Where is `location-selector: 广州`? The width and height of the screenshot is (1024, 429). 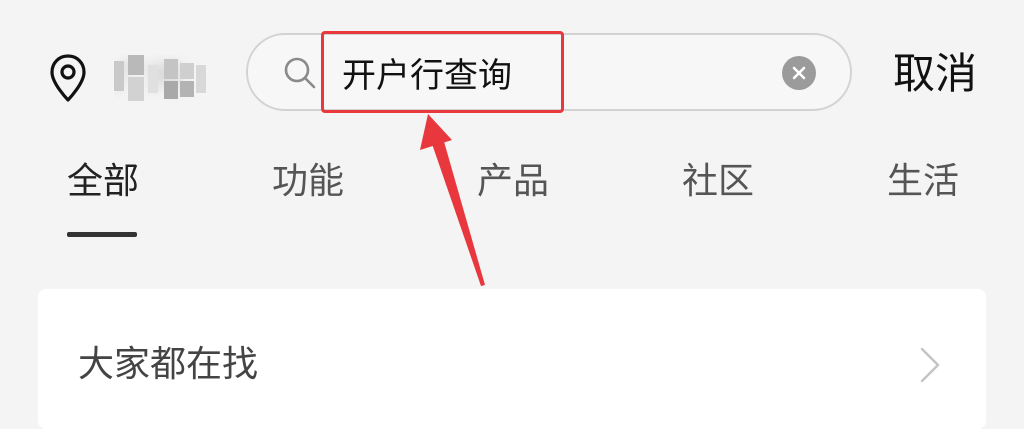 location-selector: 广州 is located at coordinates (127, 78).